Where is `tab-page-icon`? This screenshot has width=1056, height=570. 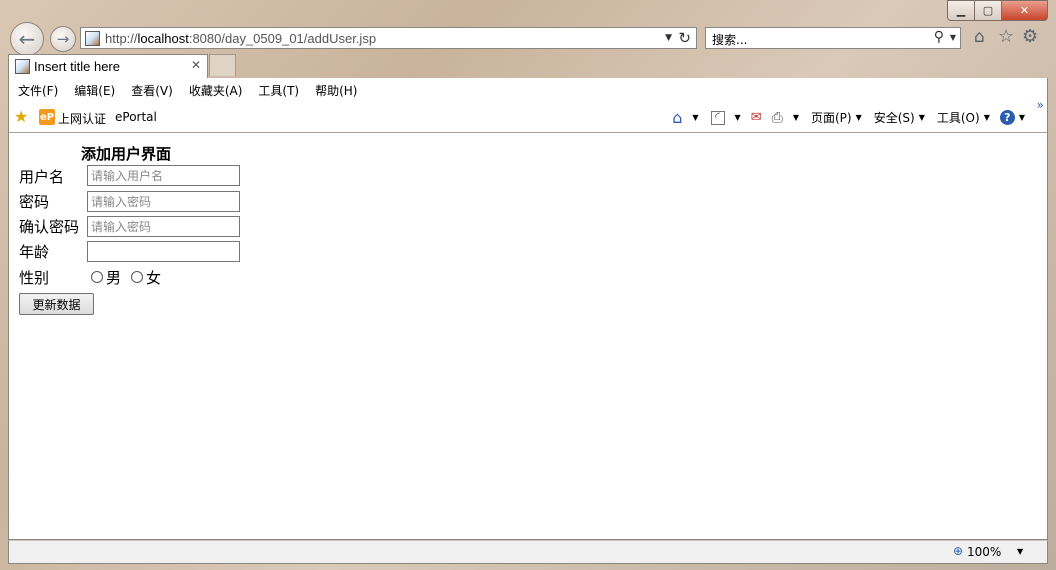 tab-page-icon is located at coordinates (22, 66).